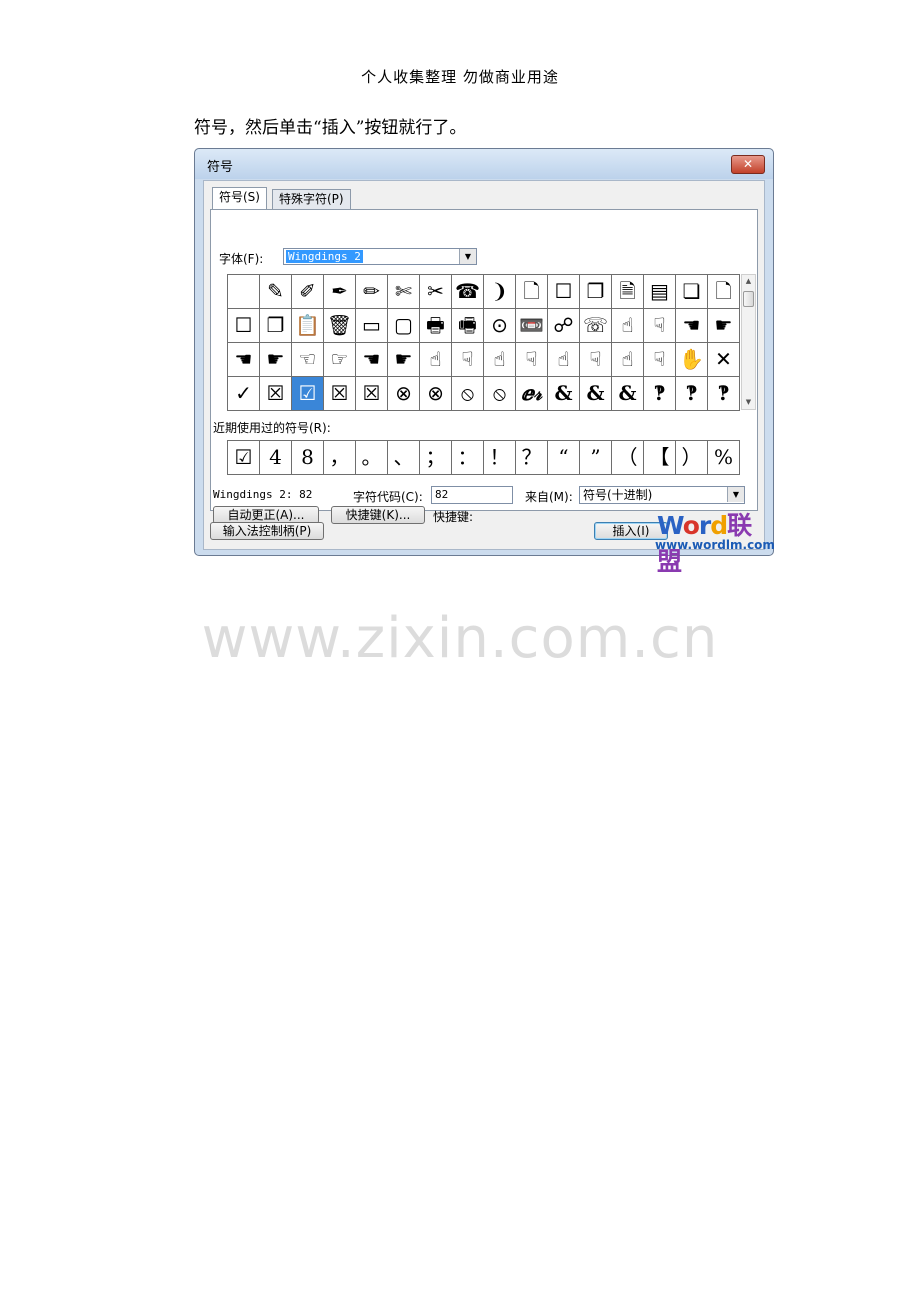 The height and width of the screenshot is (1302, 920). I want to click on site-watermark: www.zixin.com.cn, so click(460, 638).